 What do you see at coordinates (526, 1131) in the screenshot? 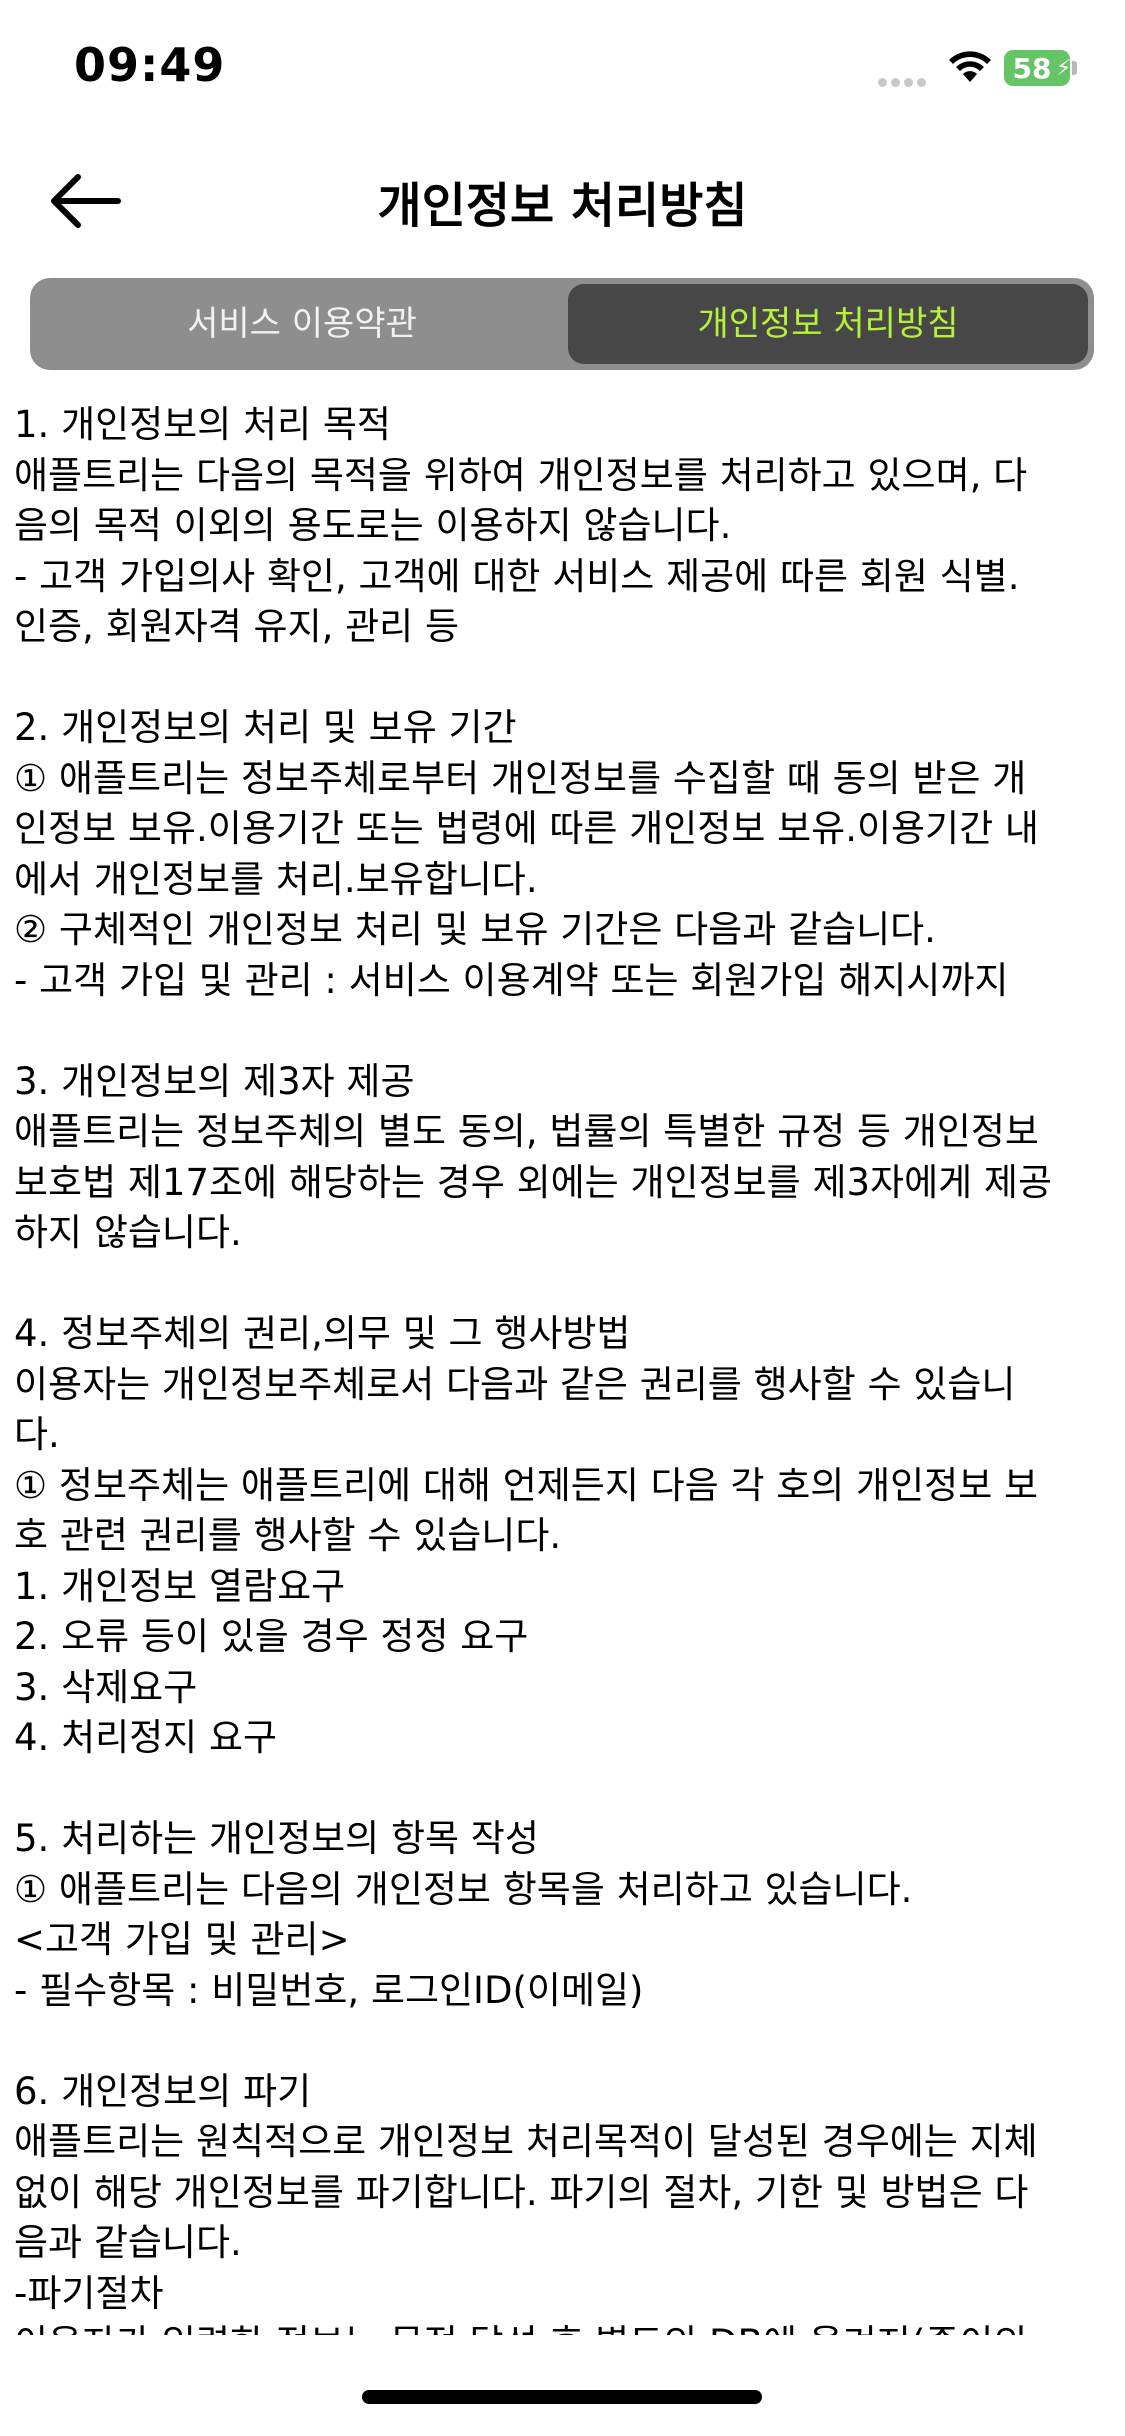
I see `content-line: 애플트리는 정보주체의 별도 동의, 법률의 특별한 규정 등 개인정보` at bounding box center [526, 1131].